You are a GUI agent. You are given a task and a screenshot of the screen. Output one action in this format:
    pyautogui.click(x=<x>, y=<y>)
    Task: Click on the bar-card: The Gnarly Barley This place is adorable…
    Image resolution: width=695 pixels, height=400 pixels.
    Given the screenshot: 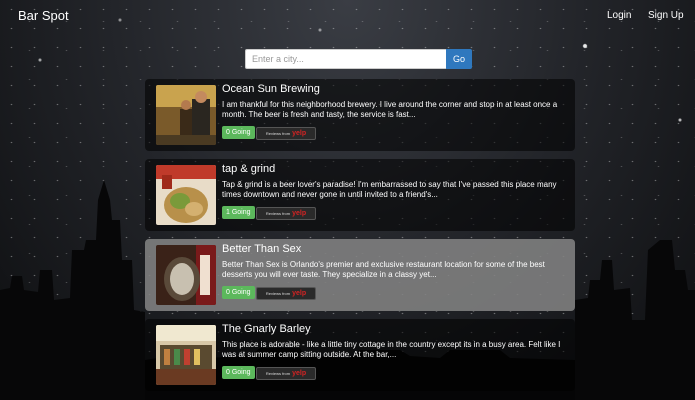 What is the action you would take?
    pyautogui.click(x=360, y=355)
    